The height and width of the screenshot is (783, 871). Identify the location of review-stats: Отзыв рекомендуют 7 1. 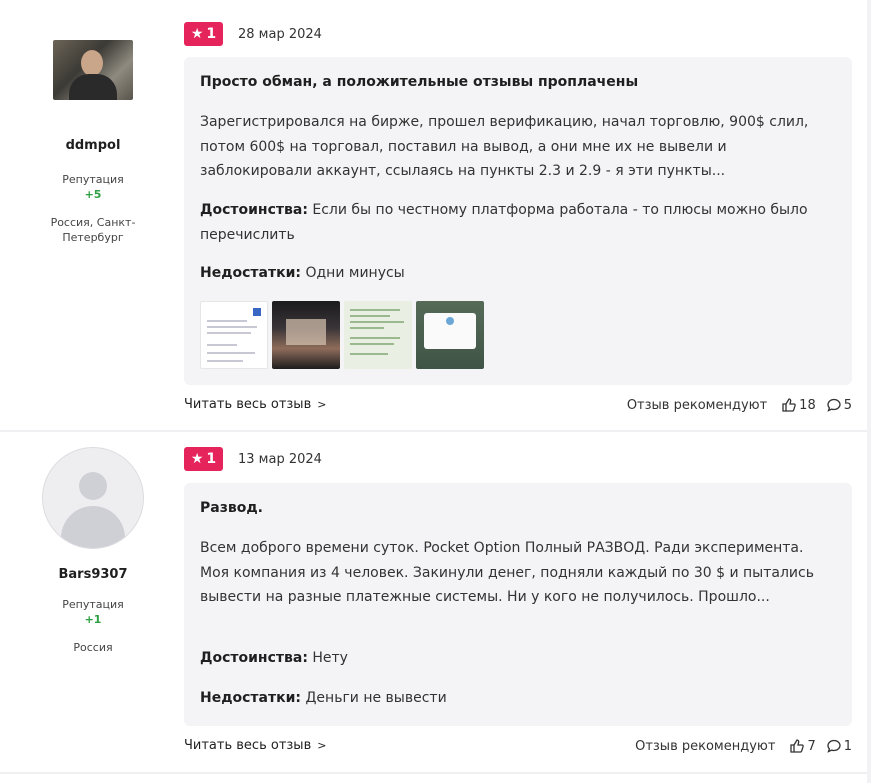
(743, 746).